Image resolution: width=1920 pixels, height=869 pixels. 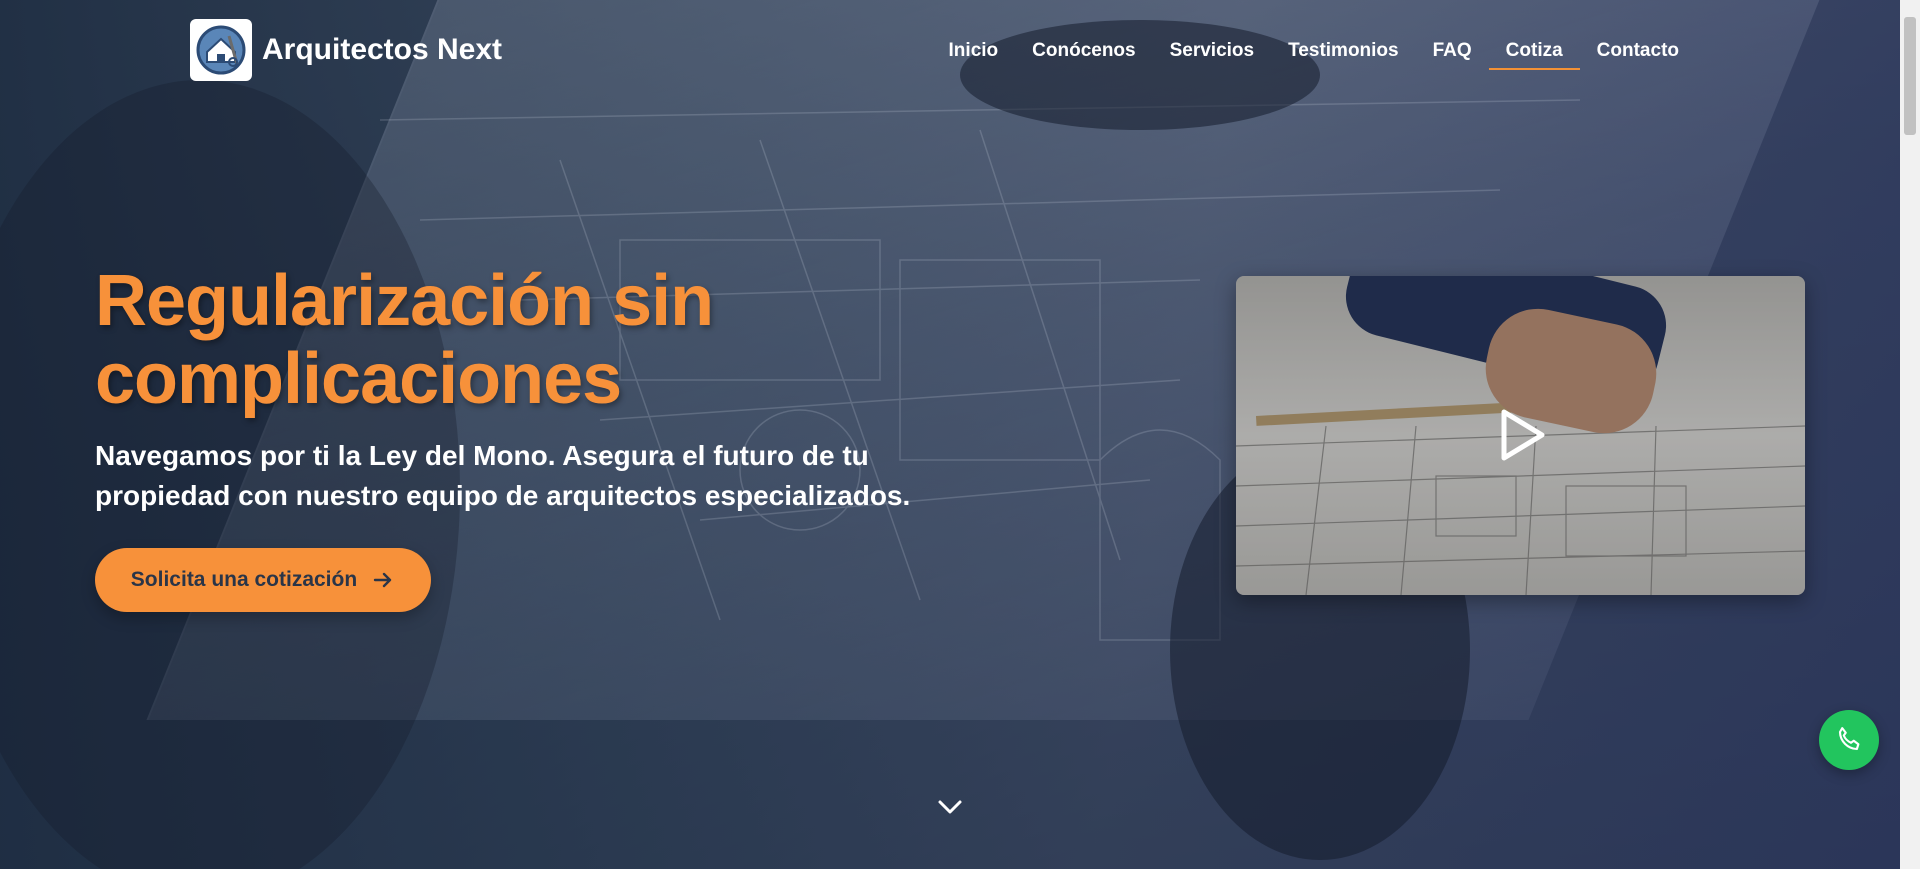 What do you see at coordinates (1910, 76) in the screenshot?
I see `scrollbar-thumb` at bounding box center [1910, 76].